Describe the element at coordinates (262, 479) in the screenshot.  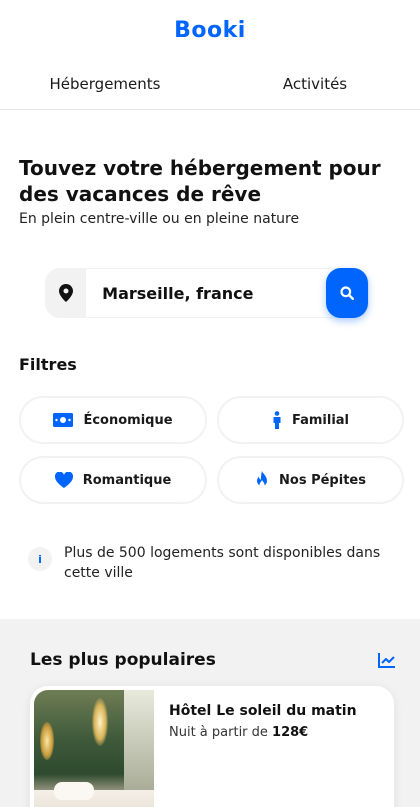
I see `fire-icon` at that location.